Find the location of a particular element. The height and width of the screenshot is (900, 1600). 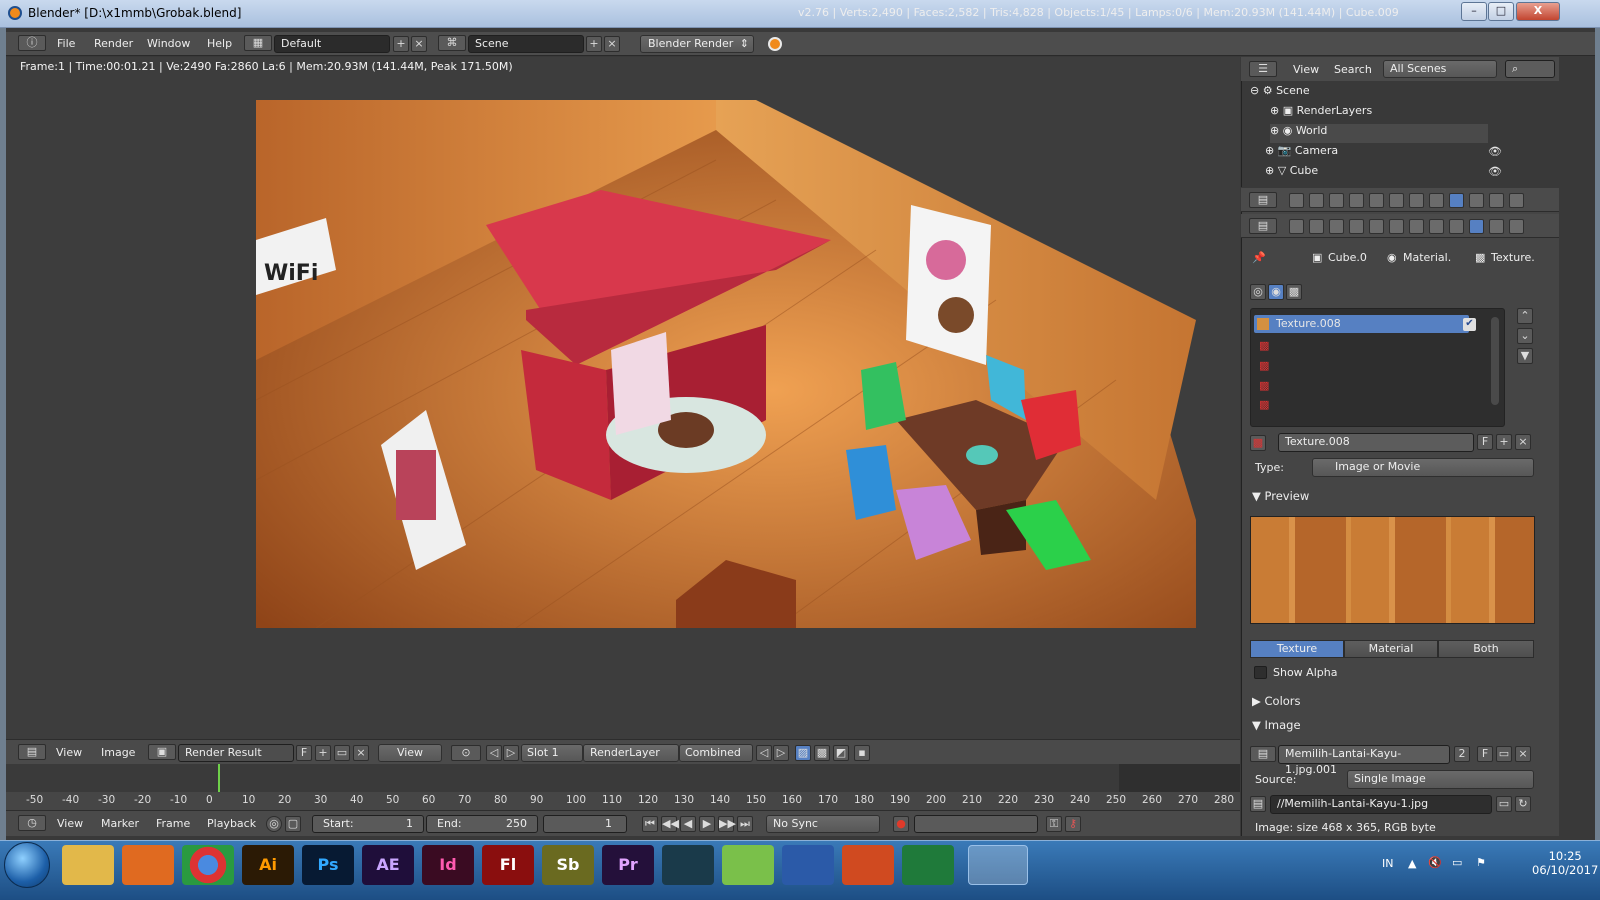

menu-image: Image is located at coordinates (118, 752).